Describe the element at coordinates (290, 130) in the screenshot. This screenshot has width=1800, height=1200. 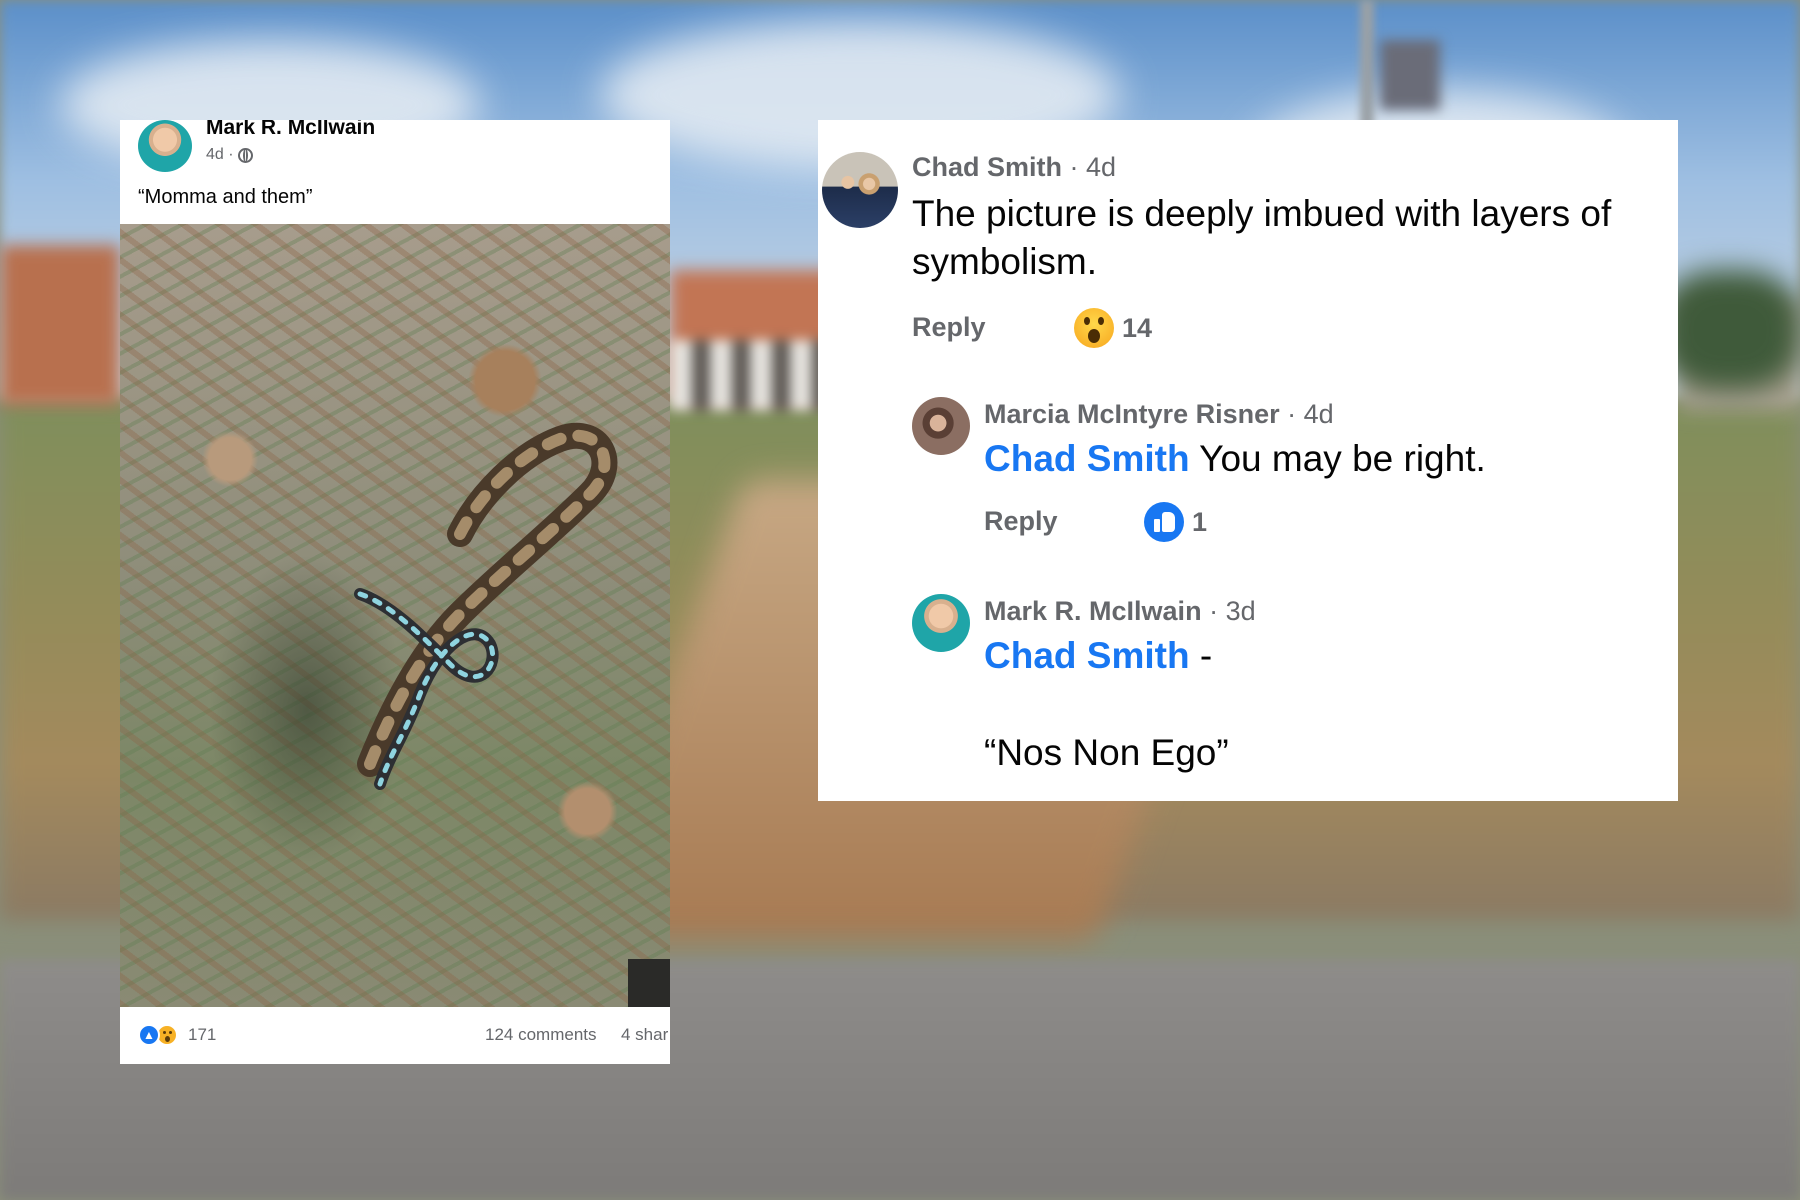
I see `post-author-name: Mark R. McIlwain` at that location.